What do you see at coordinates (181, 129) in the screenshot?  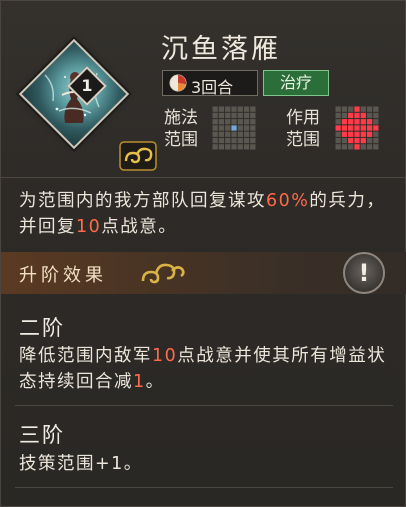 I see `cast-range-label: 施法 范围` at bounding box center [181, 129].